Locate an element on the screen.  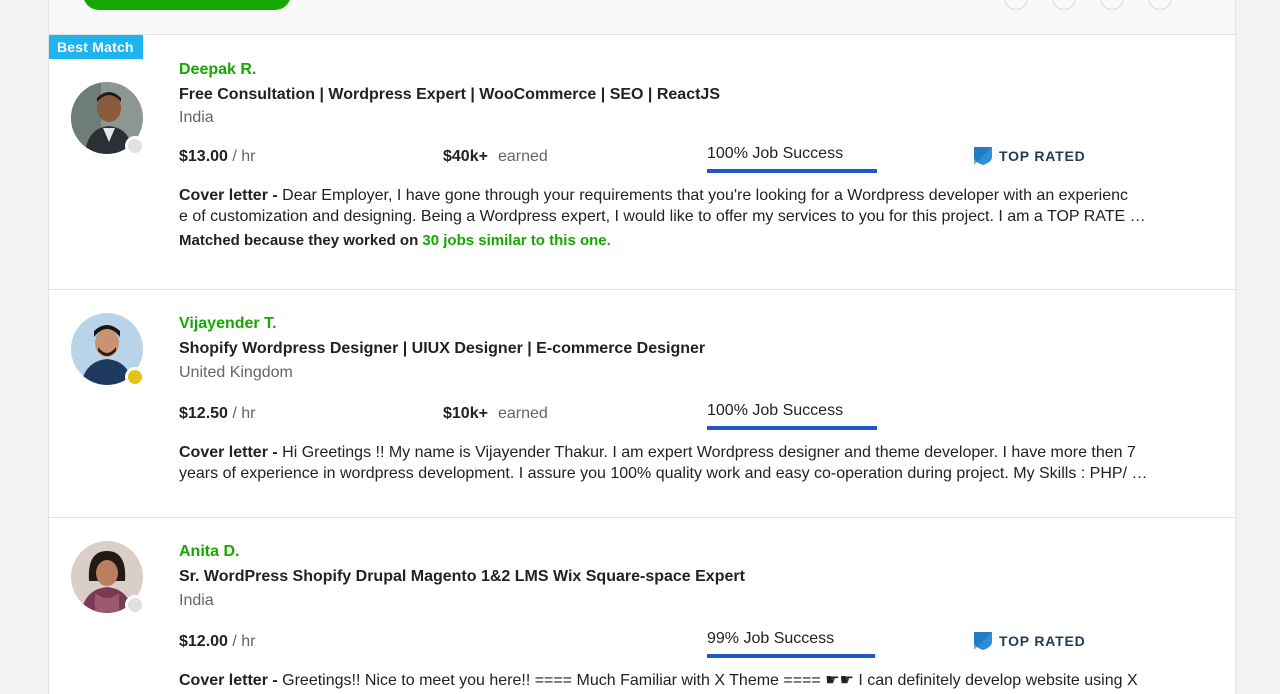
top-toolbar is located at coordinates (642, 17).